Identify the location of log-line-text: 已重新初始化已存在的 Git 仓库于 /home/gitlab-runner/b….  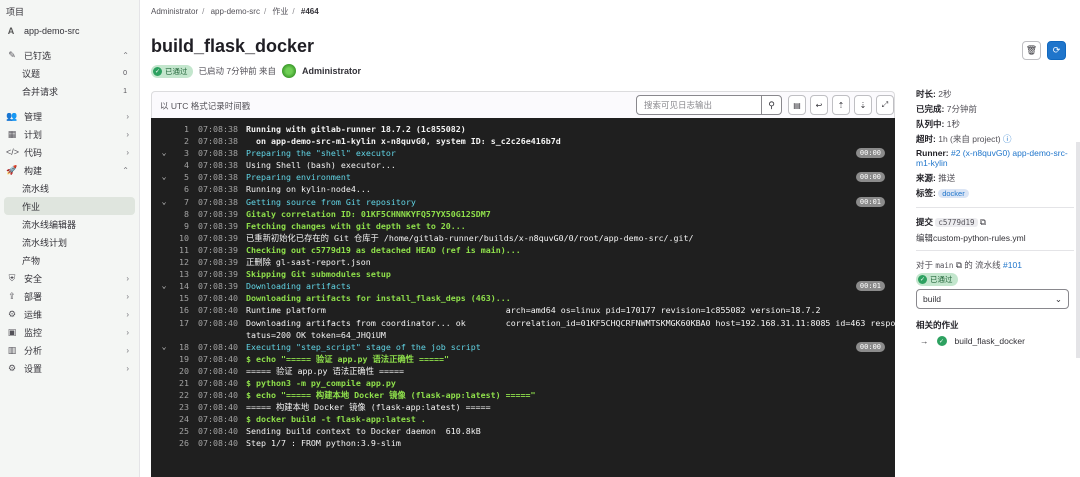
(470, 237).